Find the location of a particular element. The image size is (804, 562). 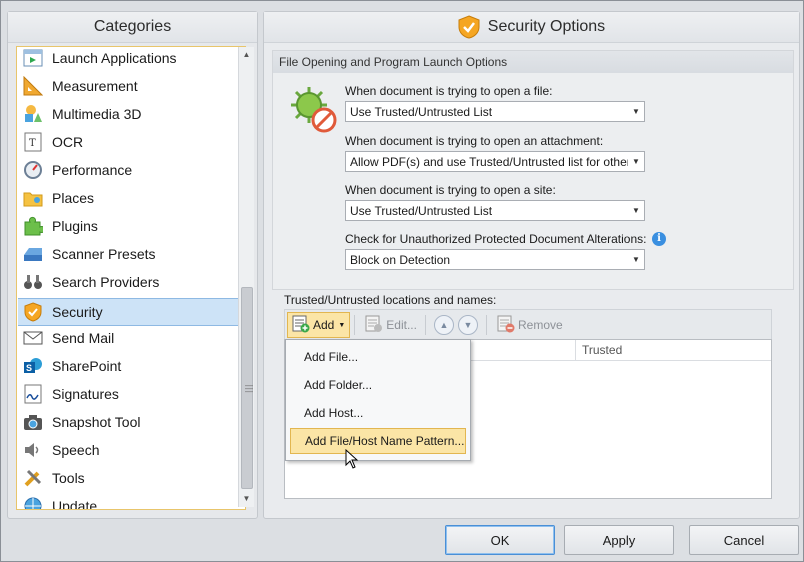

add-button: Add ▼ is located at coordinates (319, 325).